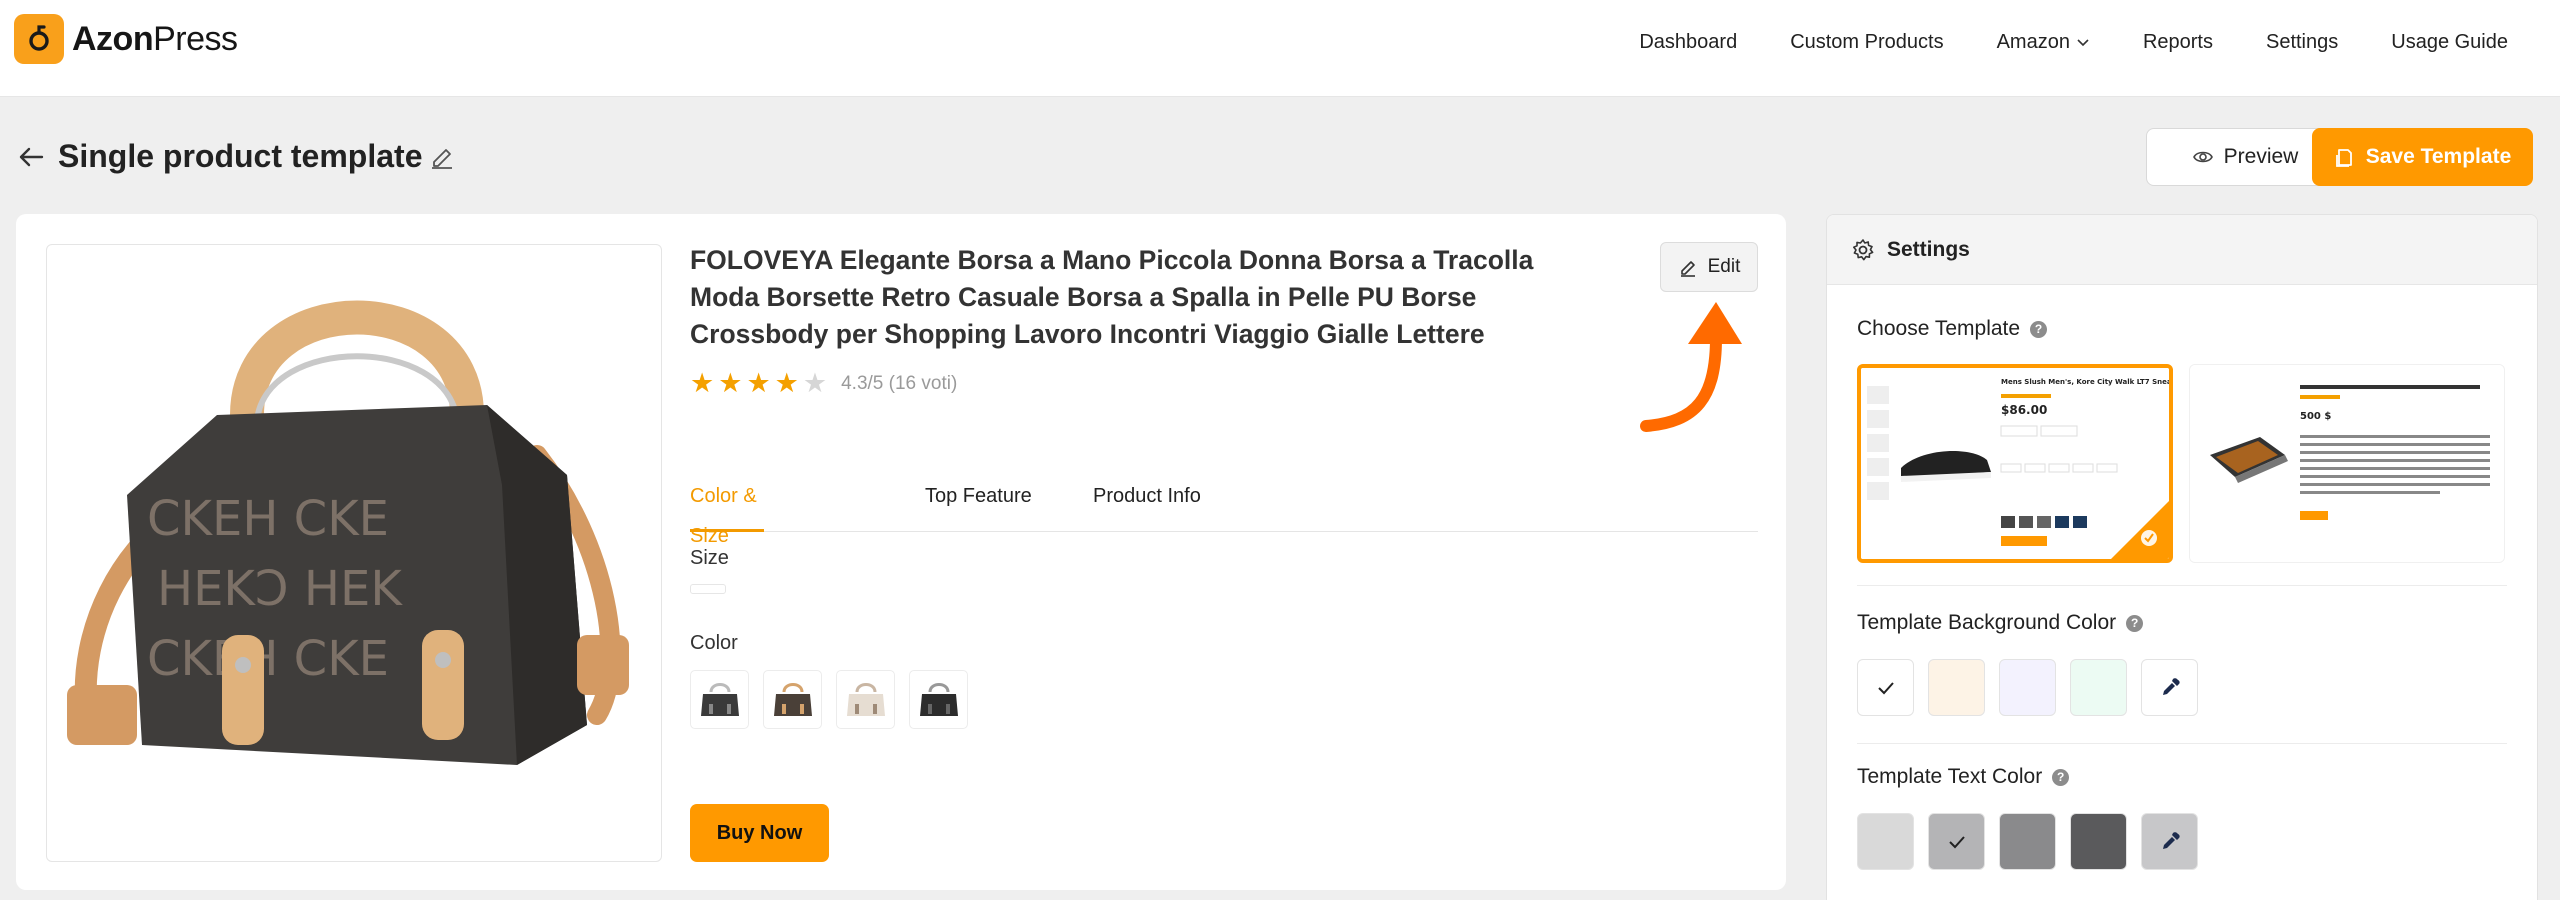 This screenshot has width=2560, height=900. I want to click on choose-template-label: Choose Template ?, so click(1952, 329).